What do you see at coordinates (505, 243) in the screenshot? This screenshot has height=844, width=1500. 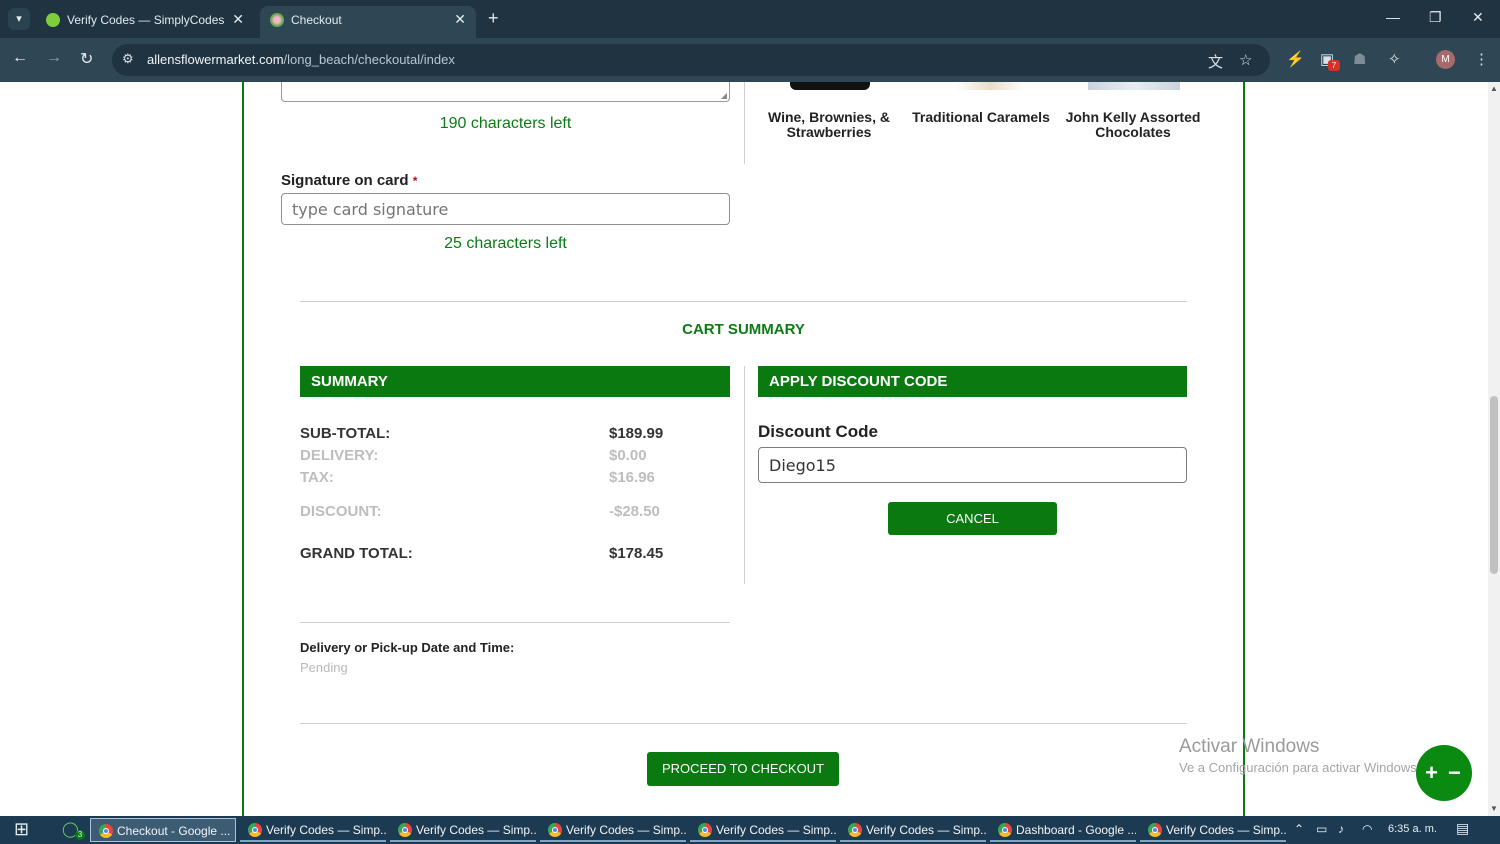 I see `signature-chars-left: 25 characters left` at bounding box center [505, 243].